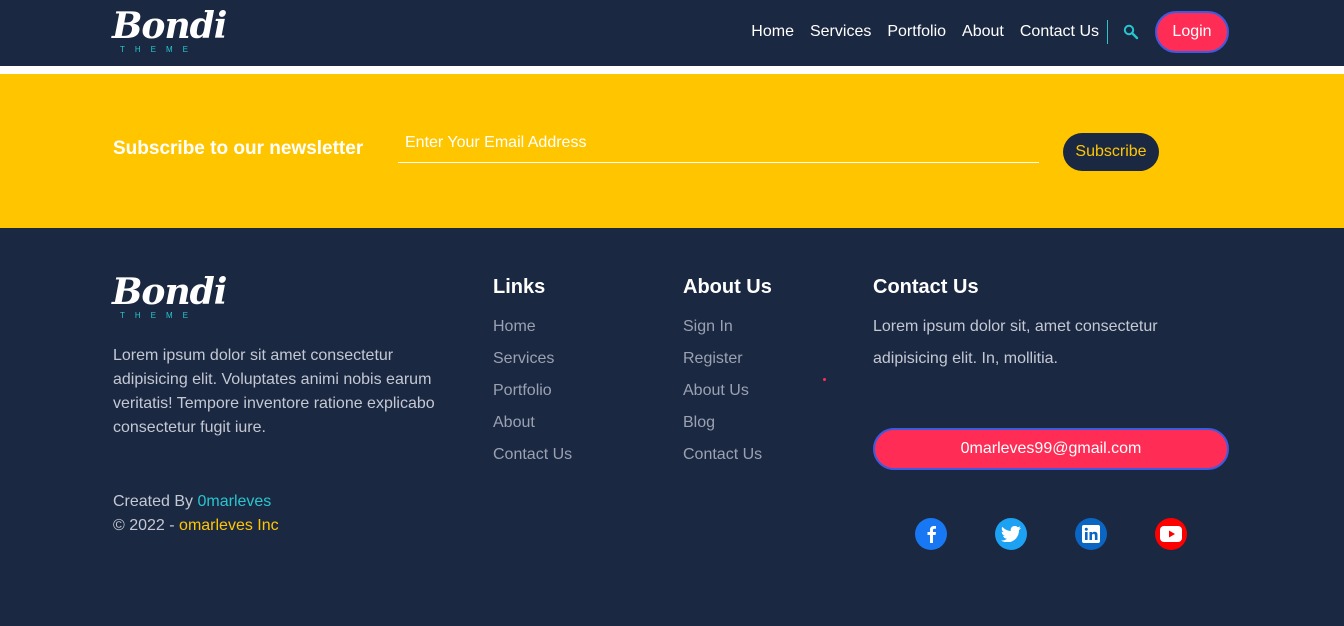 The height and width of the screenshot is (626, 1344). Describe the element at coordinates (727, 359) in the screenshot. I see `footer-link-register: Register` at that location.